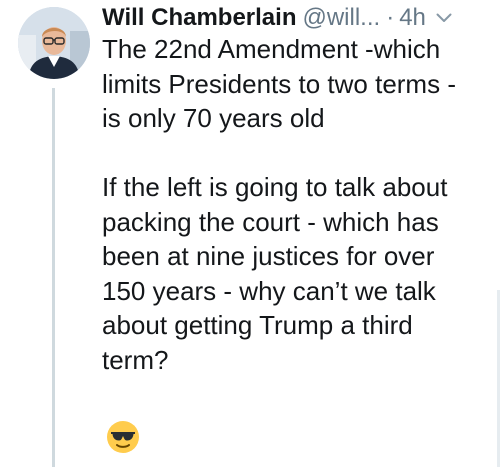 The image size is (500, 467). Describe the element at coordinates (444, 18) in the screenshot. I see `chevron-down-icon` at that location.